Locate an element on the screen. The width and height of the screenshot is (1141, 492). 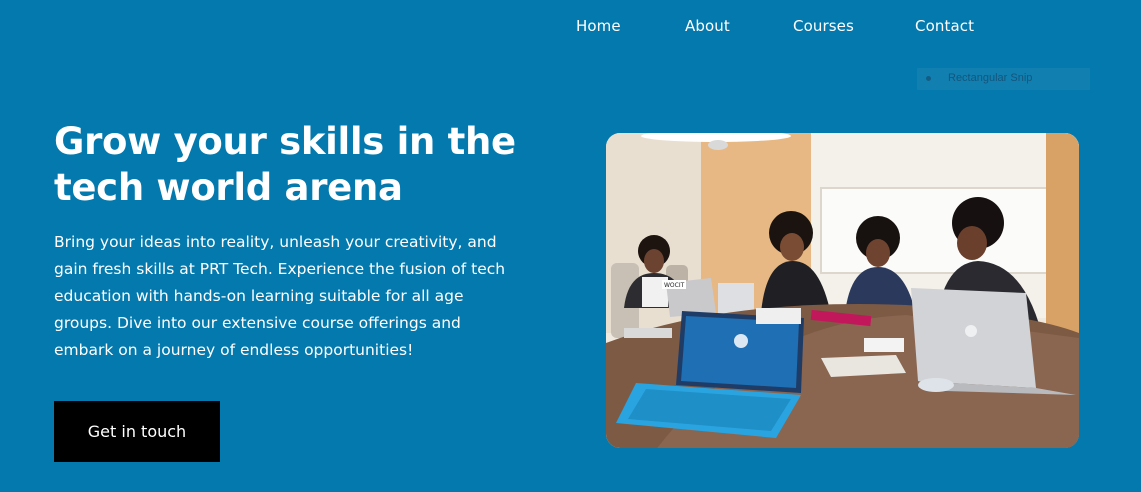
hero-title: Grow your skills in the tech world arena is located at coordinates (314, 165).